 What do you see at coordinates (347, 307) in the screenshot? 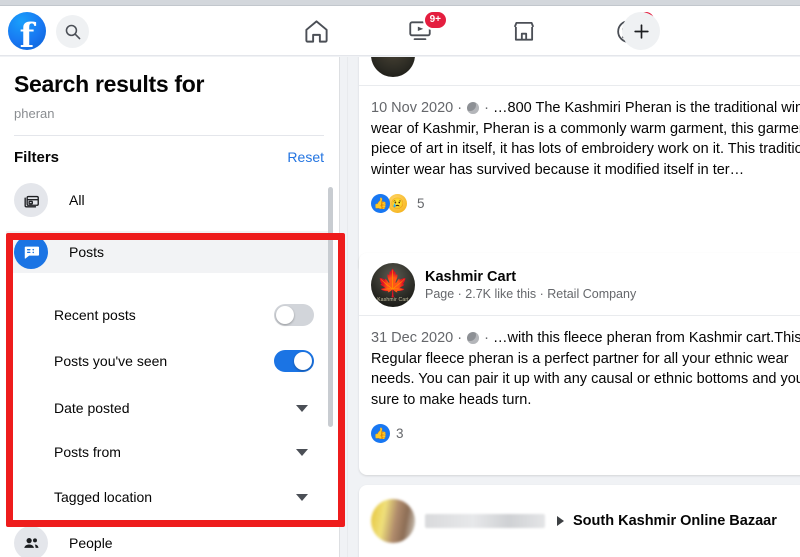
I see `content-divider-line` at bounding box center [347, 307].